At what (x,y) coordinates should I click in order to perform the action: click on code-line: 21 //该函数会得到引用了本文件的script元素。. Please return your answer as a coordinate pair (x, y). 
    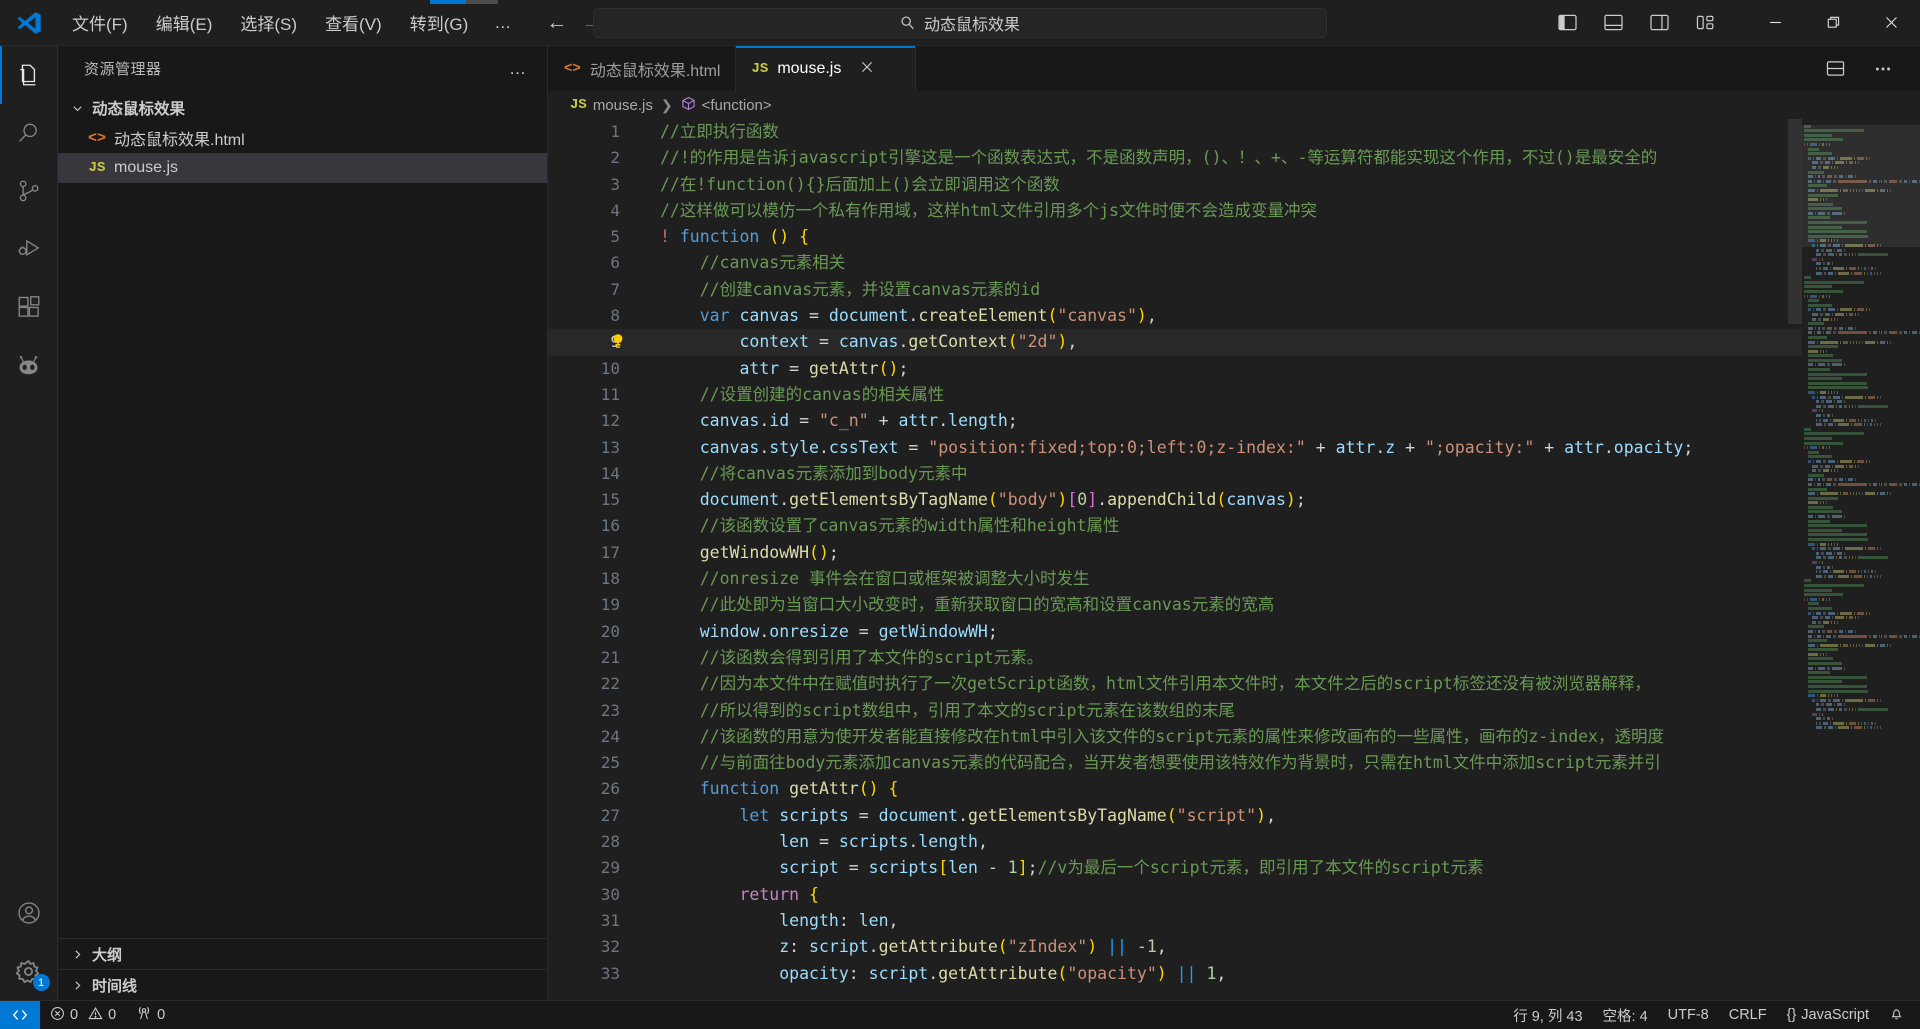
    Looking at the image, I should click on (1175, 658).